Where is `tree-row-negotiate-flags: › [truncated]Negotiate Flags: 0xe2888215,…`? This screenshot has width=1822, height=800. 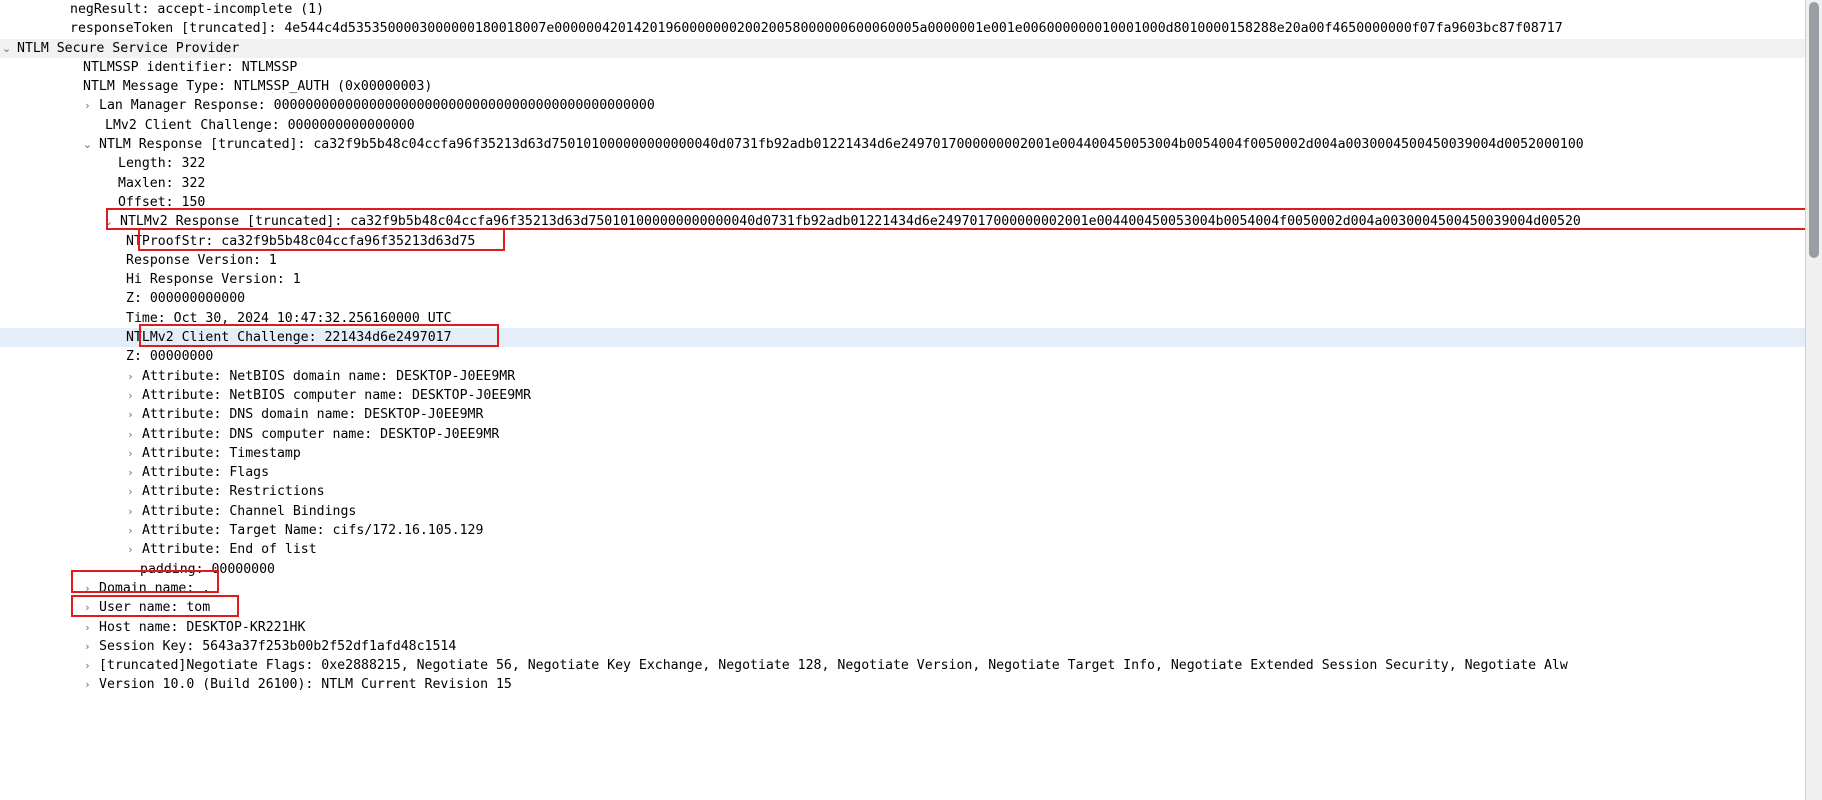
tree-row-negotiate-flags: › [truncated]Negotiate Flags: 0xe2888215,… is located at coordinates (903, 665).